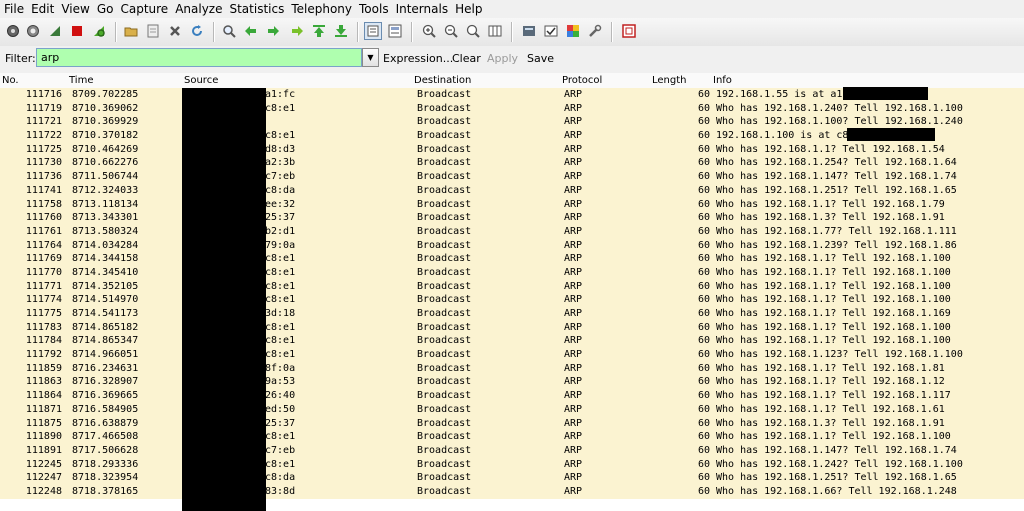  Describe the element at coordinates (77, 31) in the screenshot. I see `stop-capture-icon` at that location.